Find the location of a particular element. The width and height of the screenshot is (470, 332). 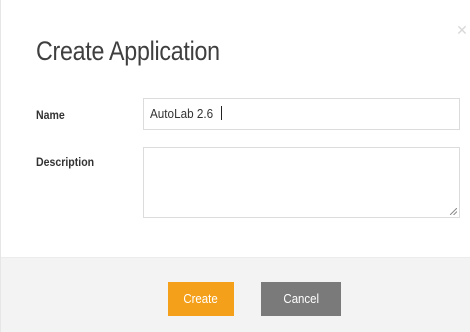

description-textarea is located at coordinates (301, 182).